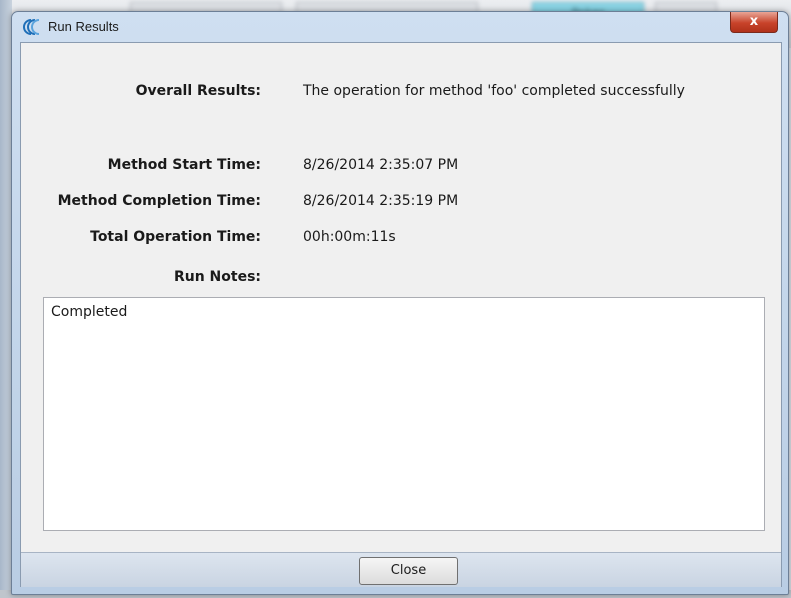  I want to click on title-bar: Run Results x, so click(400, 27).